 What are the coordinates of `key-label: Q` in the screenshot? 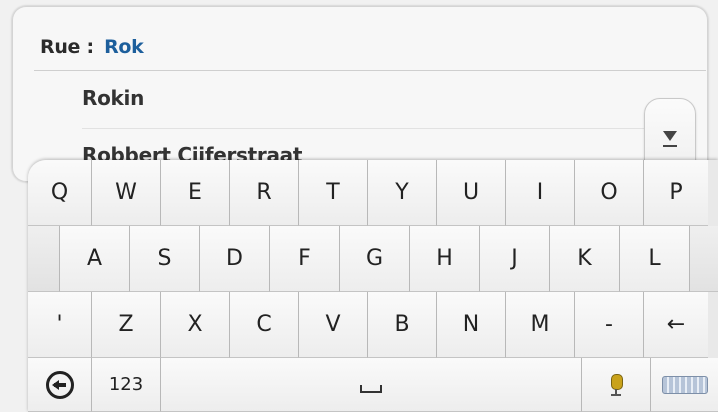 It's located at (59, 192).